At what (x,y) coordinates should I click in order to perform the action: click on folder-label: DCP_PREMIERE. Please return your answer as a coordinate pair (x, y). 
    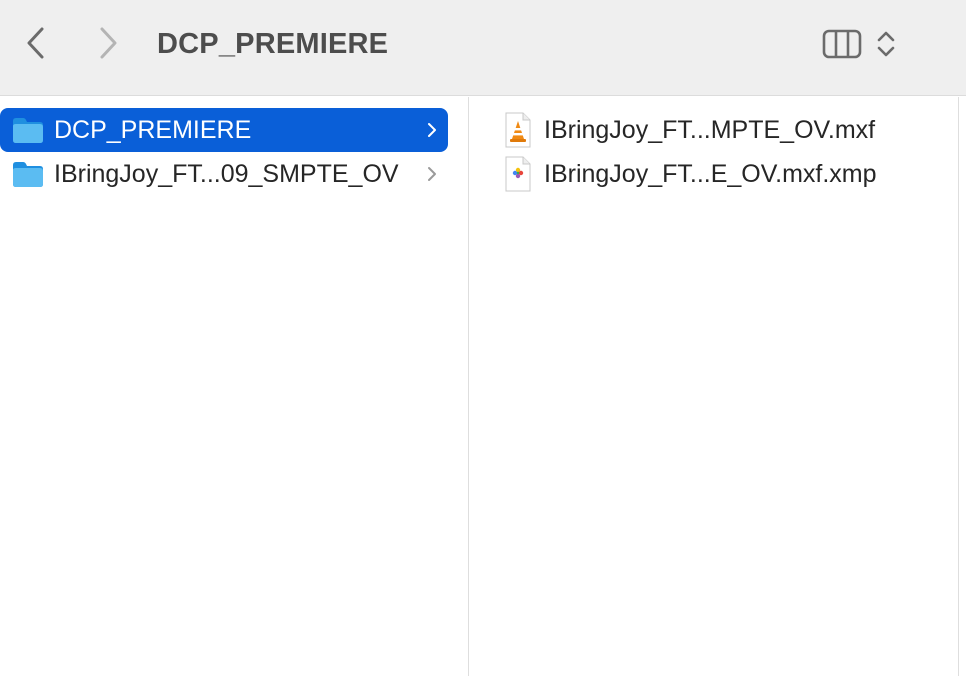
    Looking at the image, I should click on (153, 130).